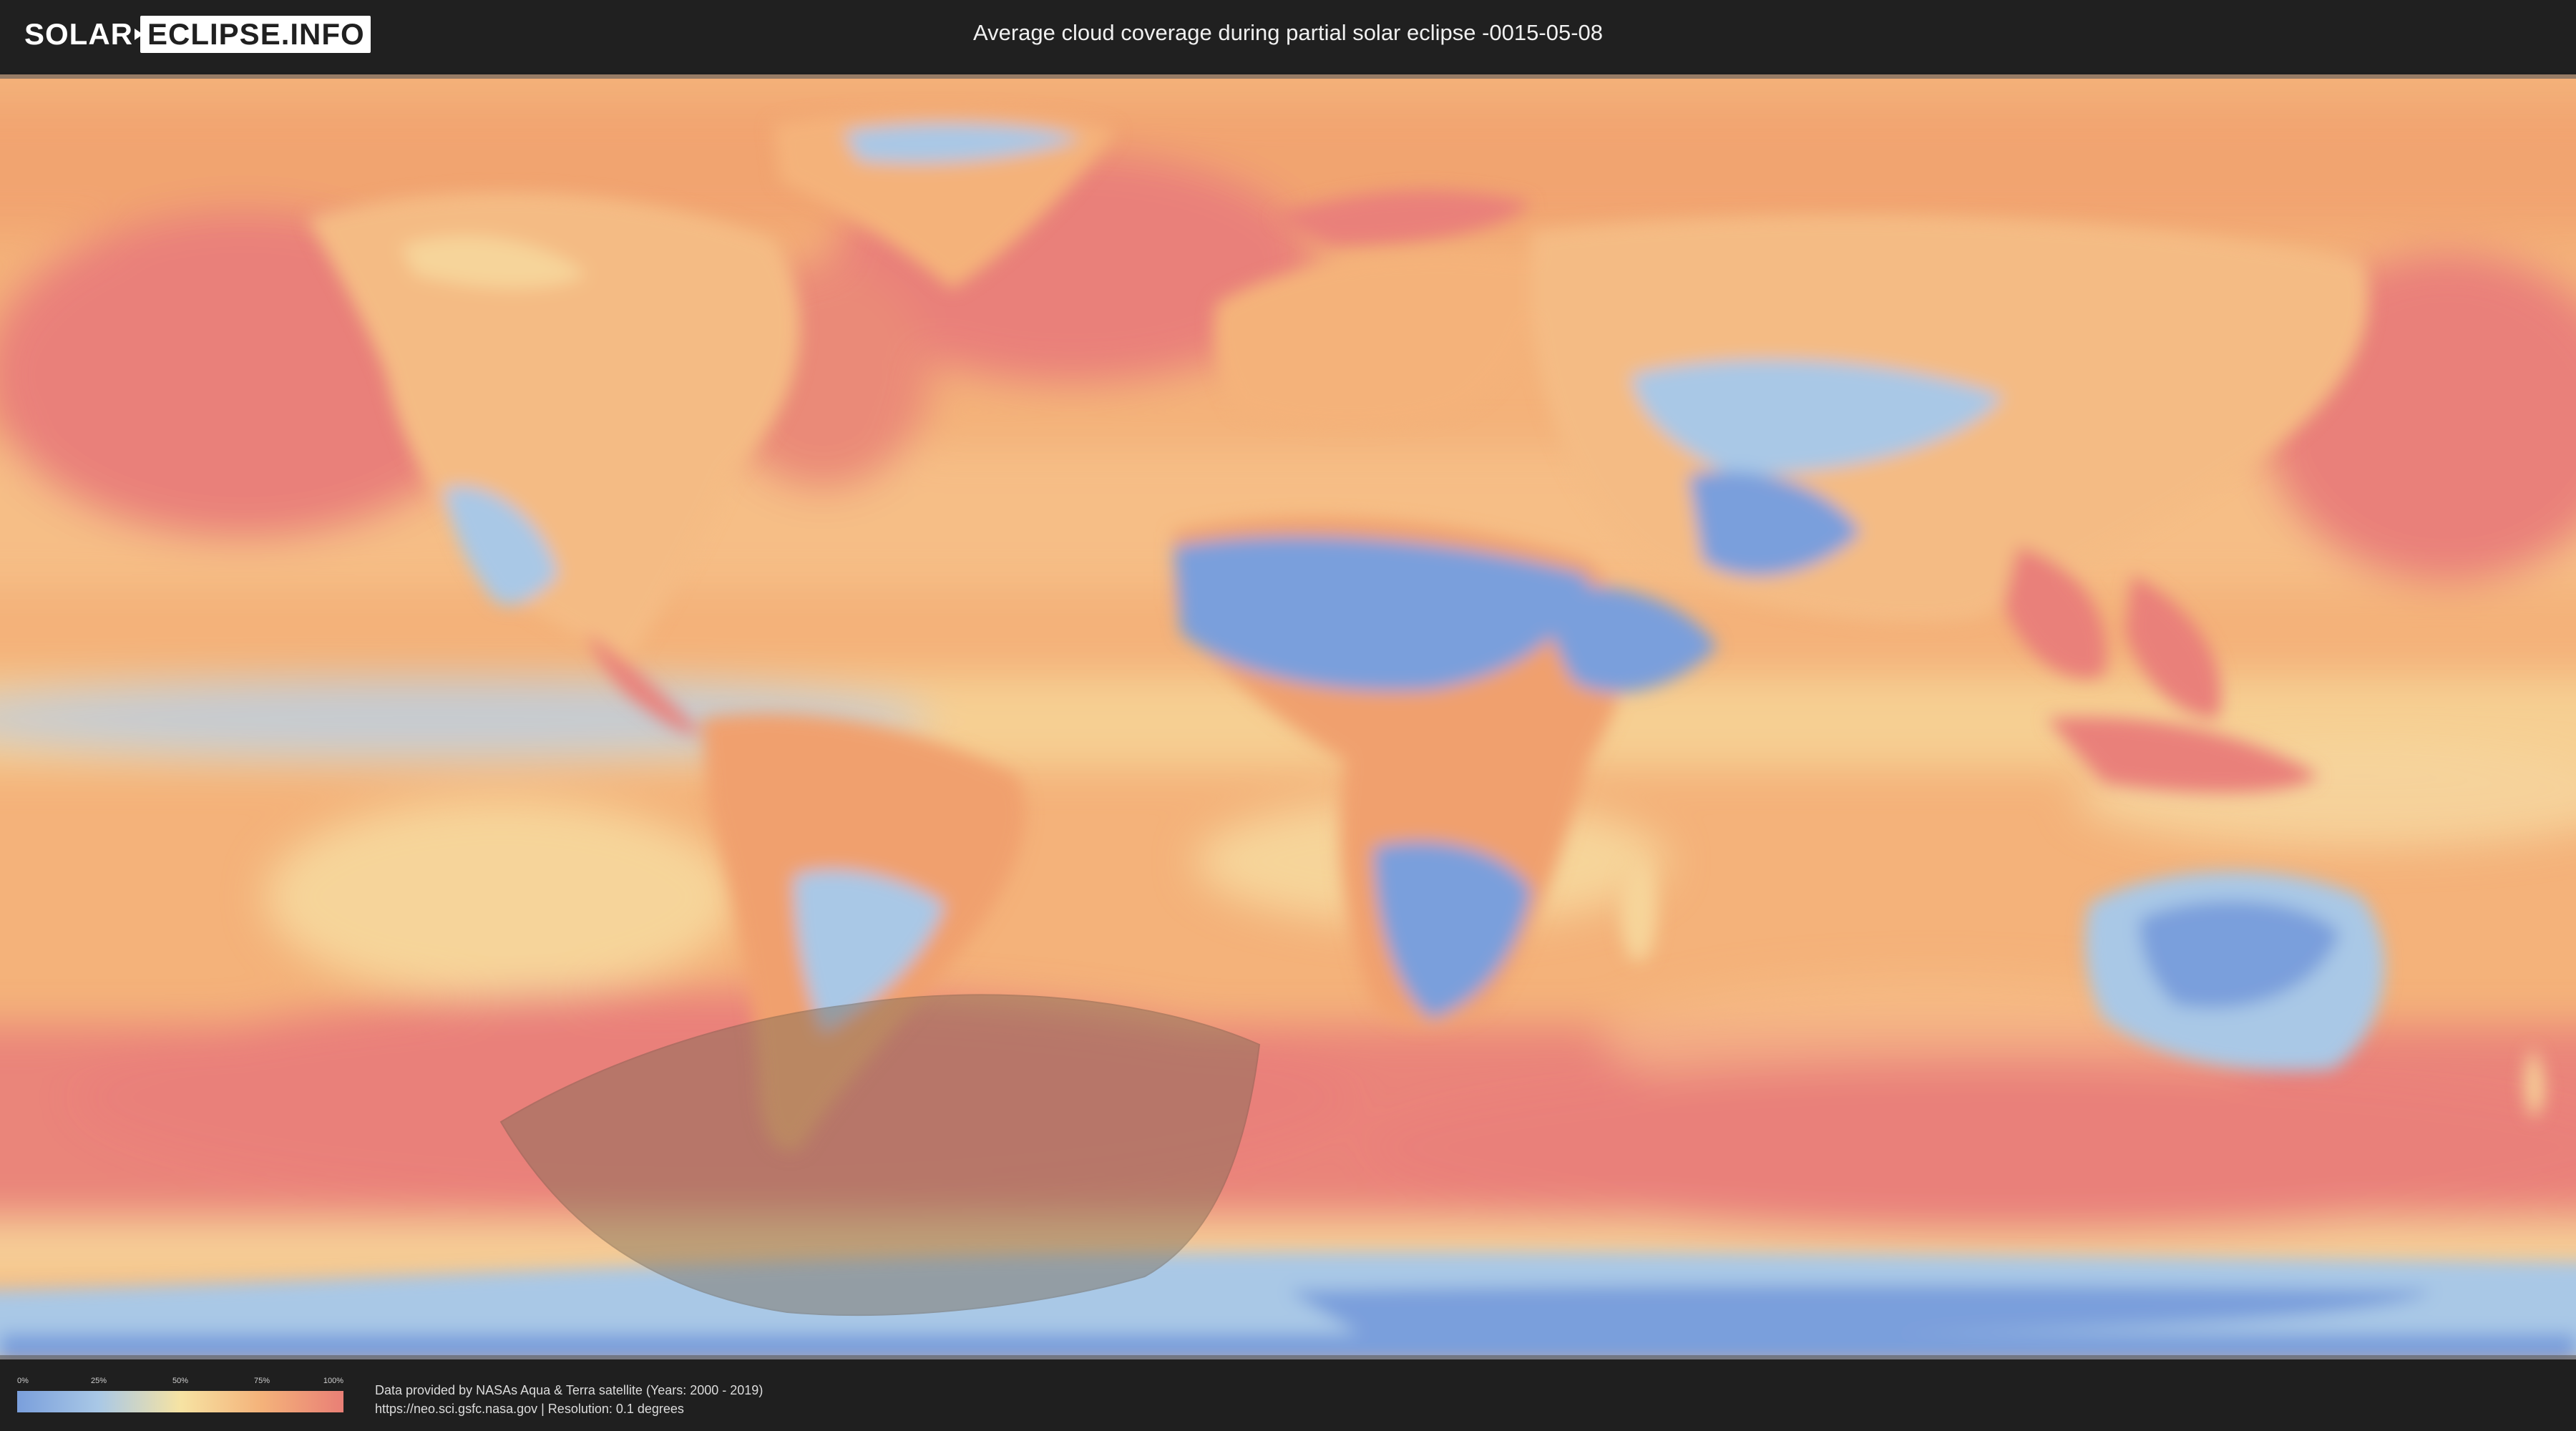 The image size is (2576, 1431). What do you see at coordinates (180, 1402) in the screenshot?
I see `legend-color-bar` at bounding box center [180, 1402].